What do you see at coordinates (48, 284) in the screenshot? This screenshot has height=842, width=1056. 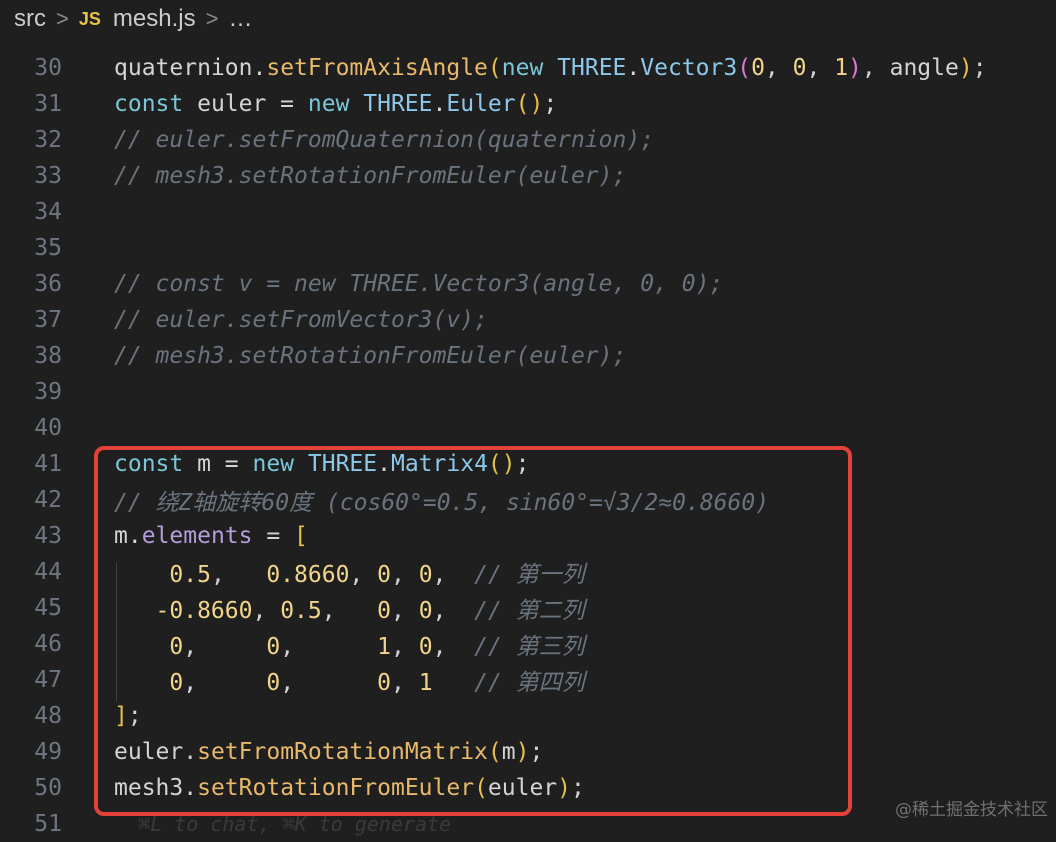 I see `line-number: 36` at bounding box center [48, 284].